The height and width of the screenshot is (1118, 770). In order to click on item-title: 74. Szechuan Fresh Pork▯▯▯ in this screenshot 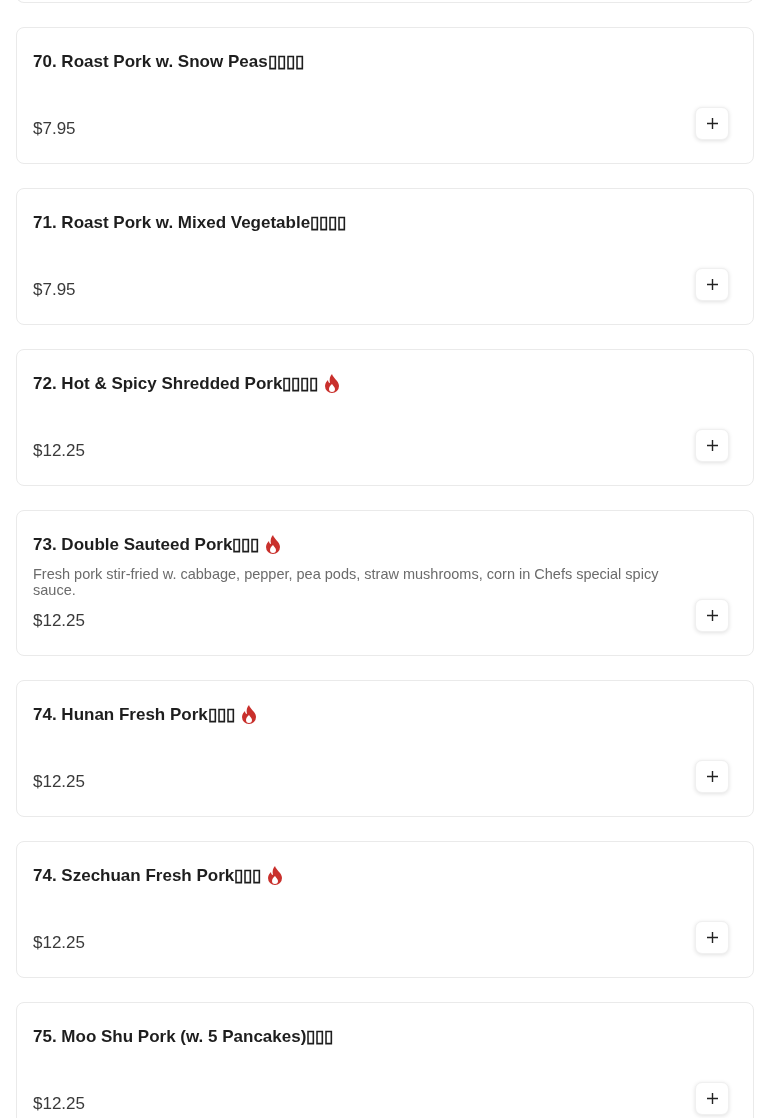, I will do `click(147, 876)`.